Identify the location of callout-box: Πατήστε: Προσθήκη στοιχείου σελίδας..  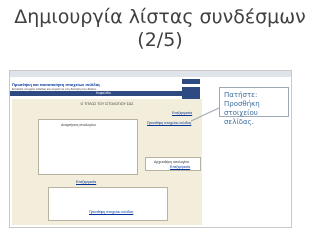
(254, 106).